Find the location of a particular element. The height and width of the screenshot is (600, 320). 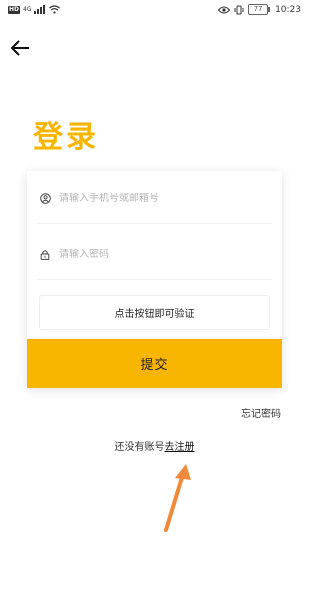

battery-indicator: 77 is located at coordinates (259, 9).